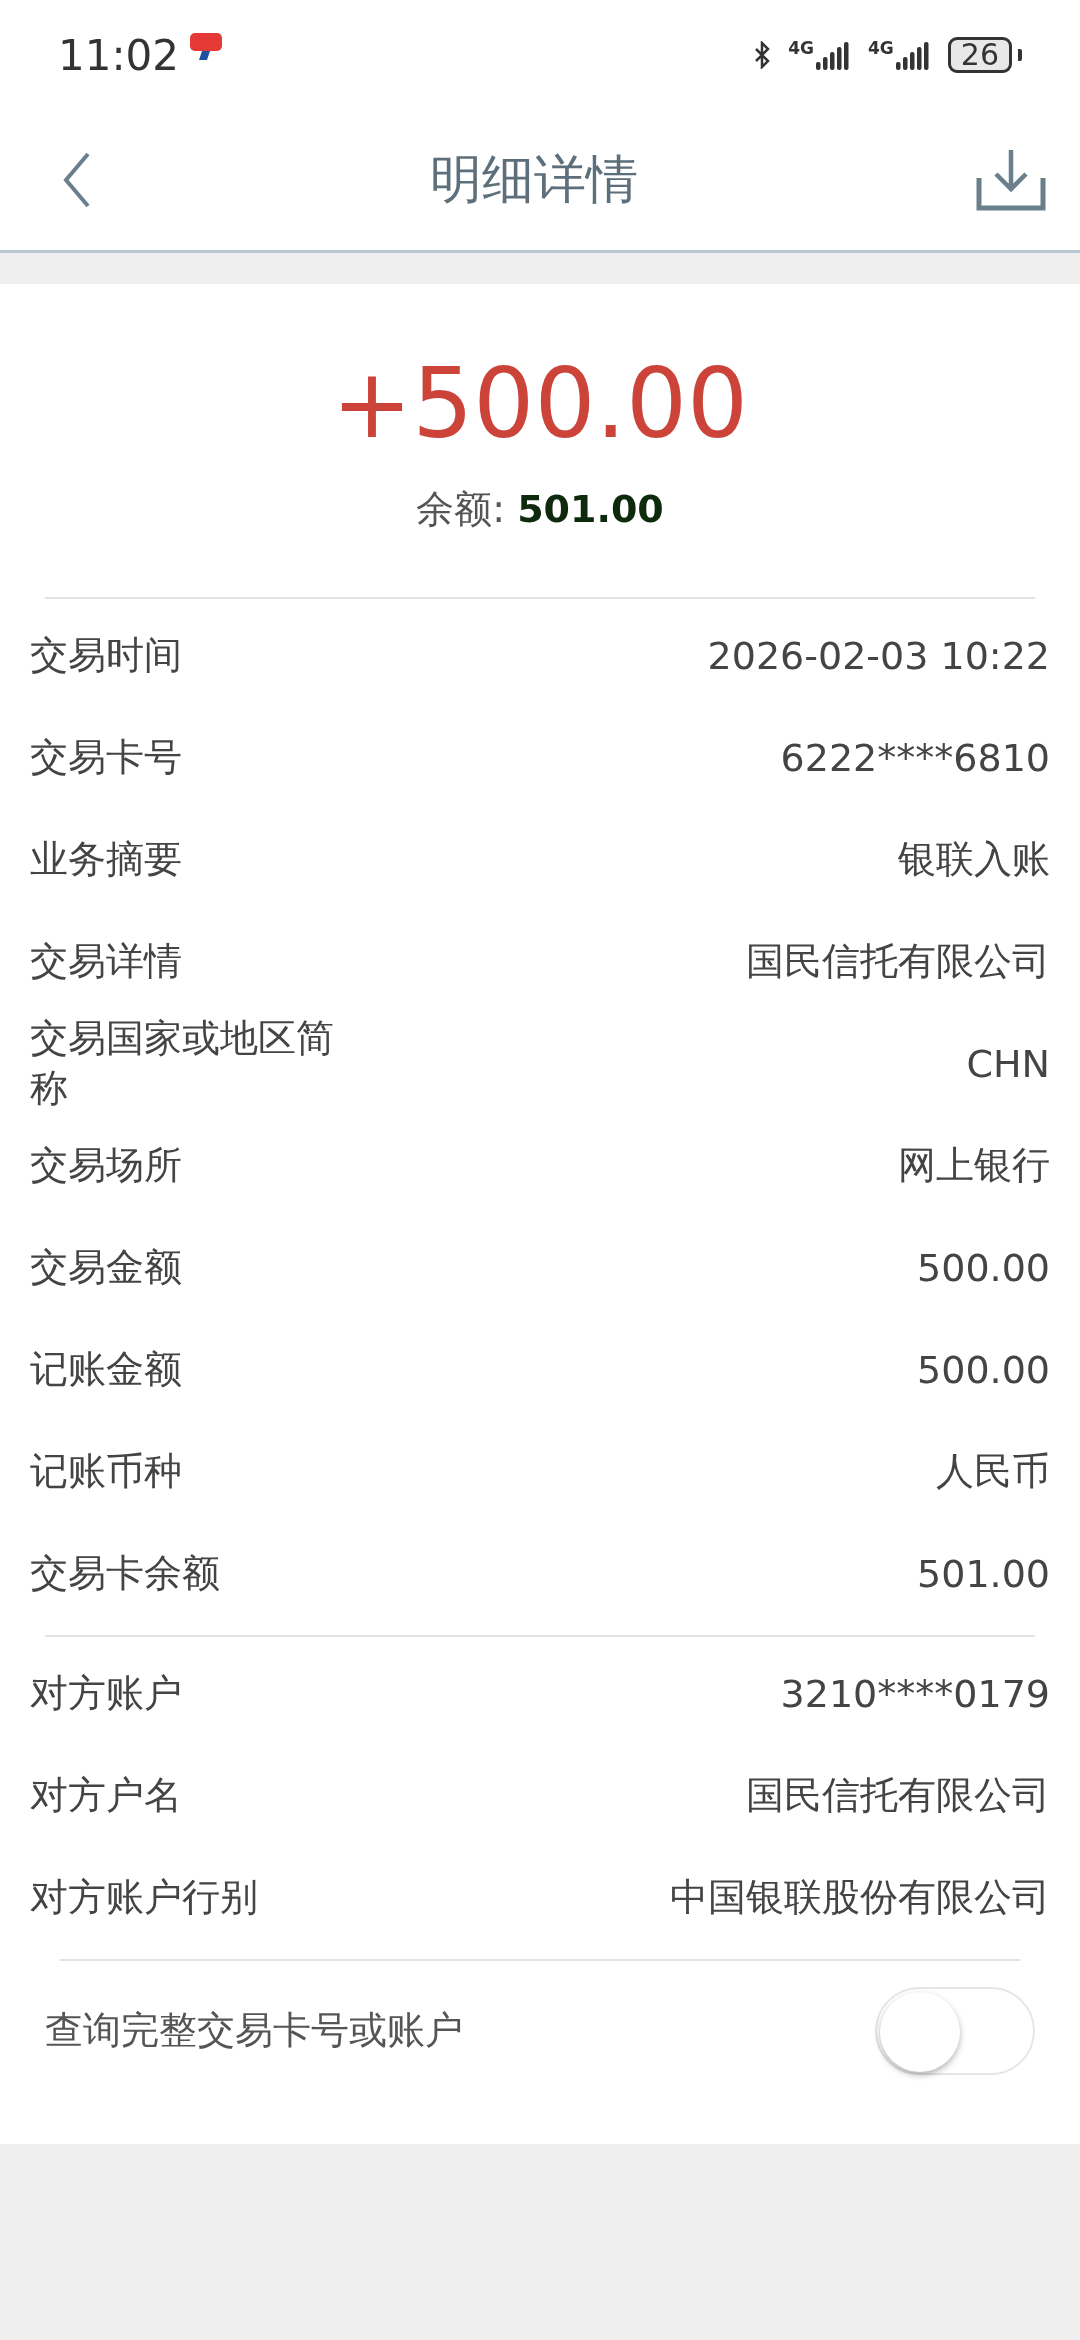  I want to click on download-icon, so click(1011, 180).